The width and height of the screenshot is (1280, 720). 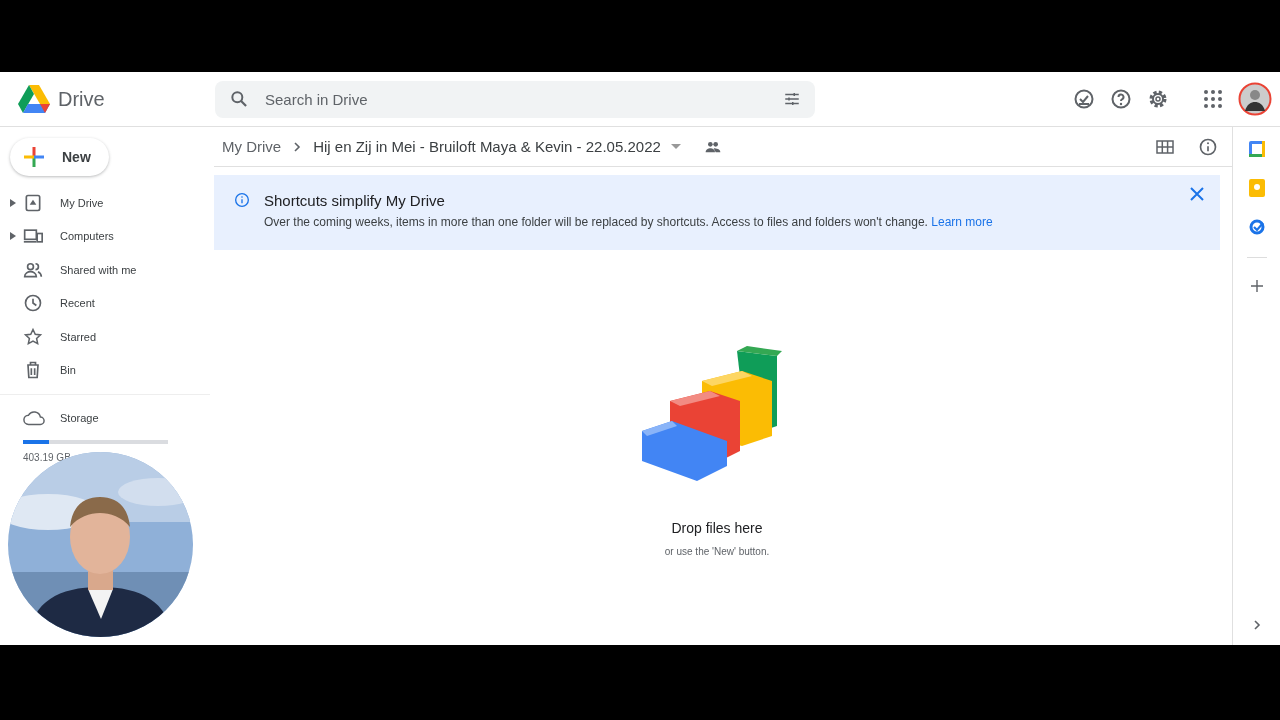 What do you see at coordinates (33, 202) in the screenshot?
I see `drive-icon` at bounding box center [33, 202].